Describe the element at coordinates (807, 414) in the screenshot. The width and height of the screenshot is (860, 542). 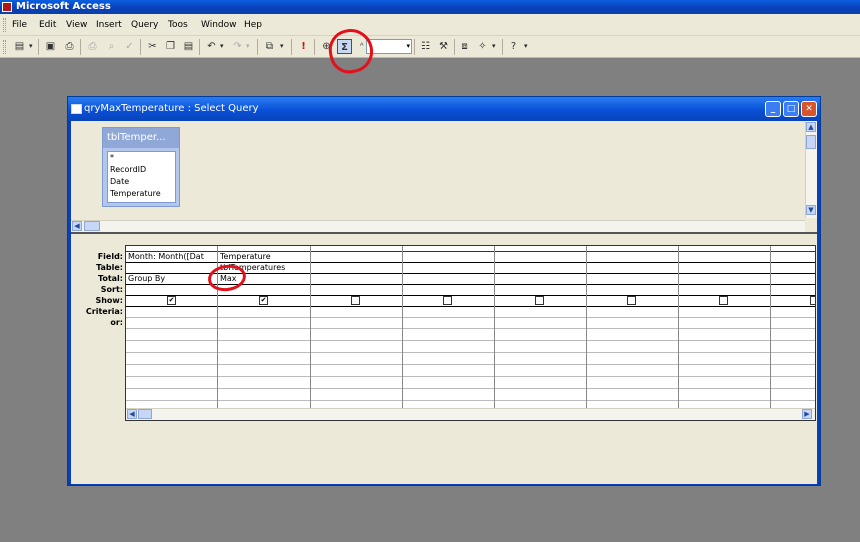
I see `scroll-right-icon: ▶` at that location.